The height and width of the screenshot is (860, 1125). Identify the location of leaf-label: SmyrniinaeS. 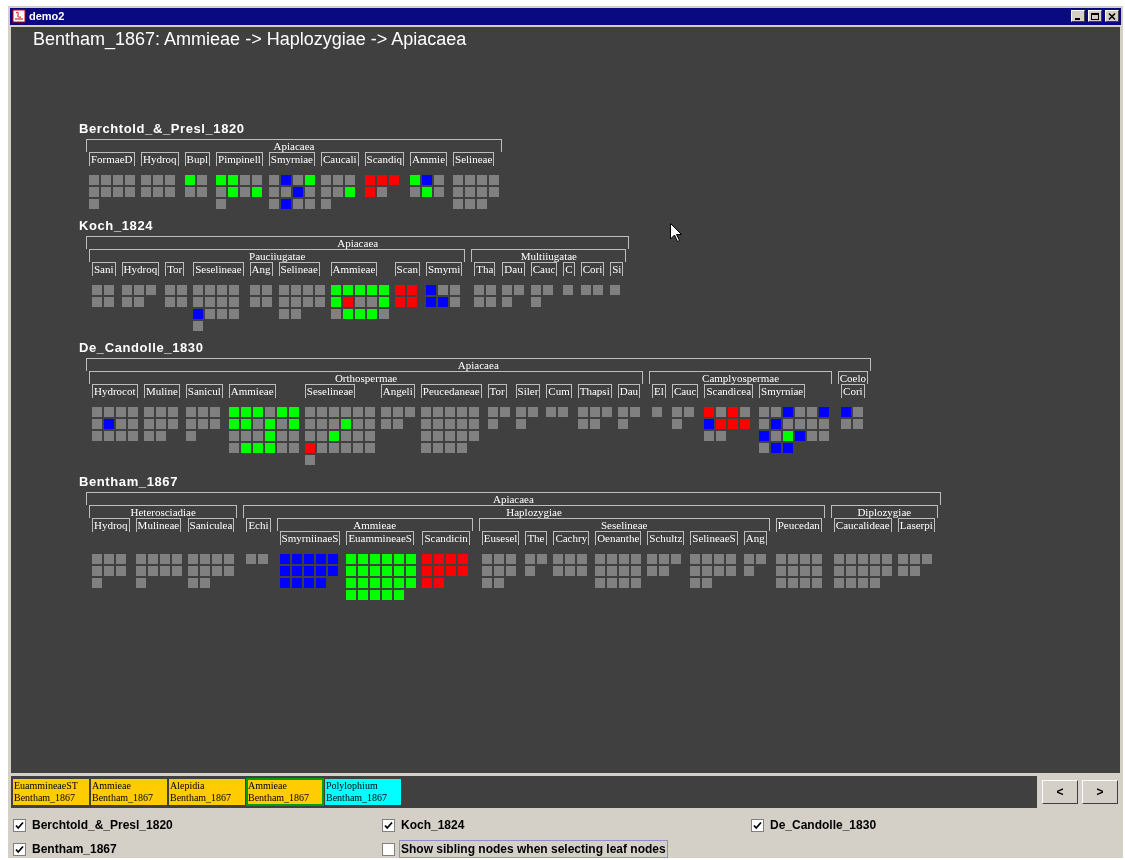
(310, 537).